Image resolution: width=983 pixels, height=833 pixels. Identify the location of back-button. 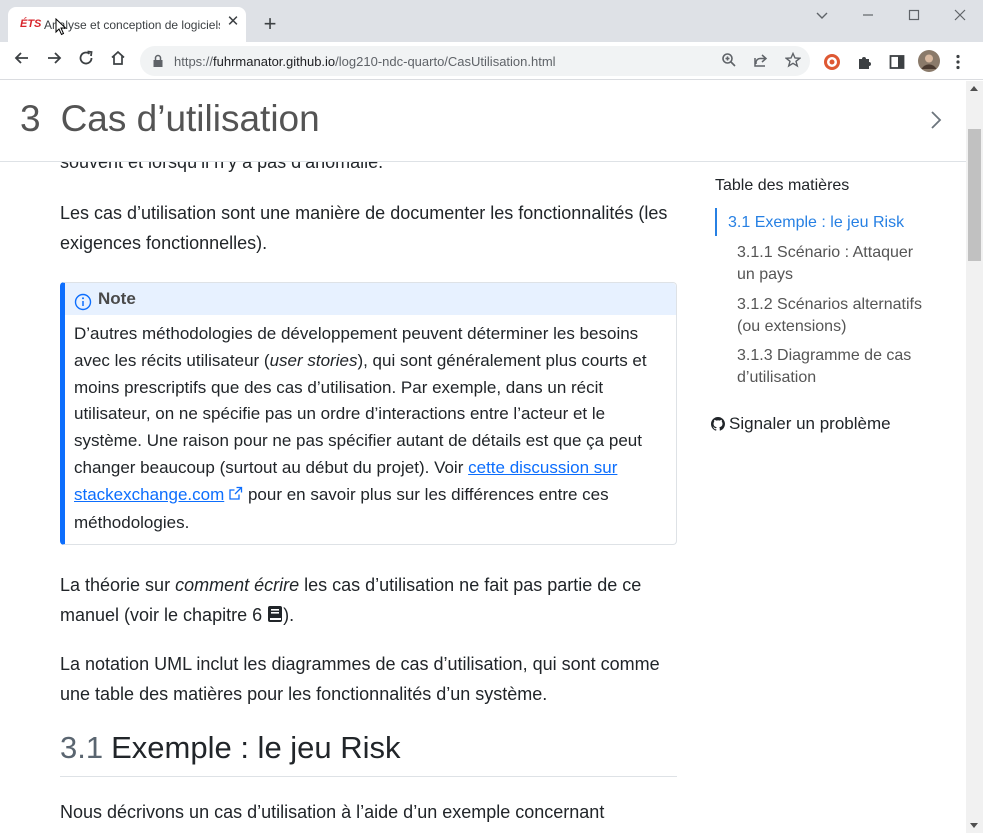
(22, 61).